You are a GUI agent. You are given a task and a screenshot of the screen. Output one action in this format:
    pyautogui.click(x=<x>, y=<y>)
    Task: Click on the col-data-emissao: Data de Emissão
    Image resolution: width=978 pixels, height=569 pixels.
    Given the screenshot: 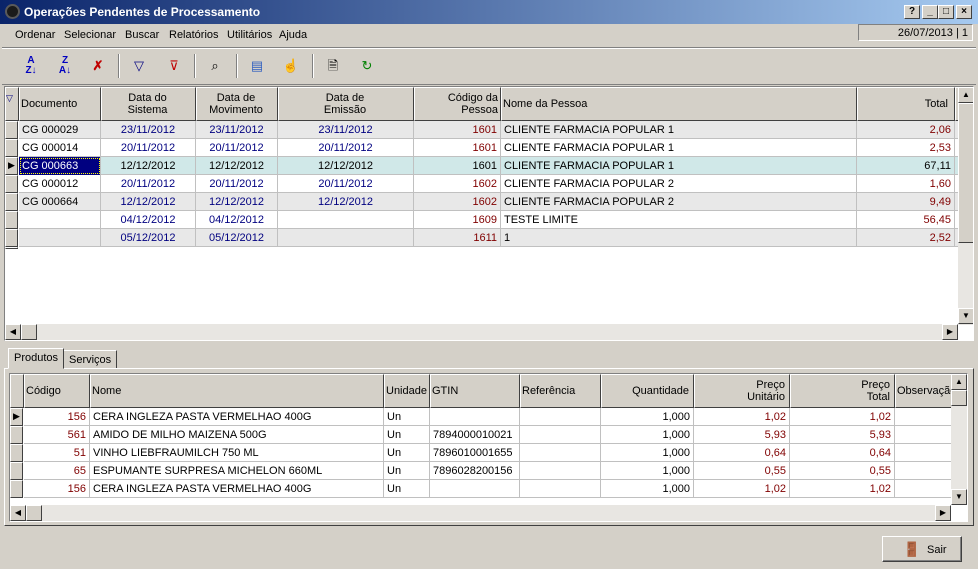 What is the action you would take?
    pyautogui.click(x=346, y=104)
    